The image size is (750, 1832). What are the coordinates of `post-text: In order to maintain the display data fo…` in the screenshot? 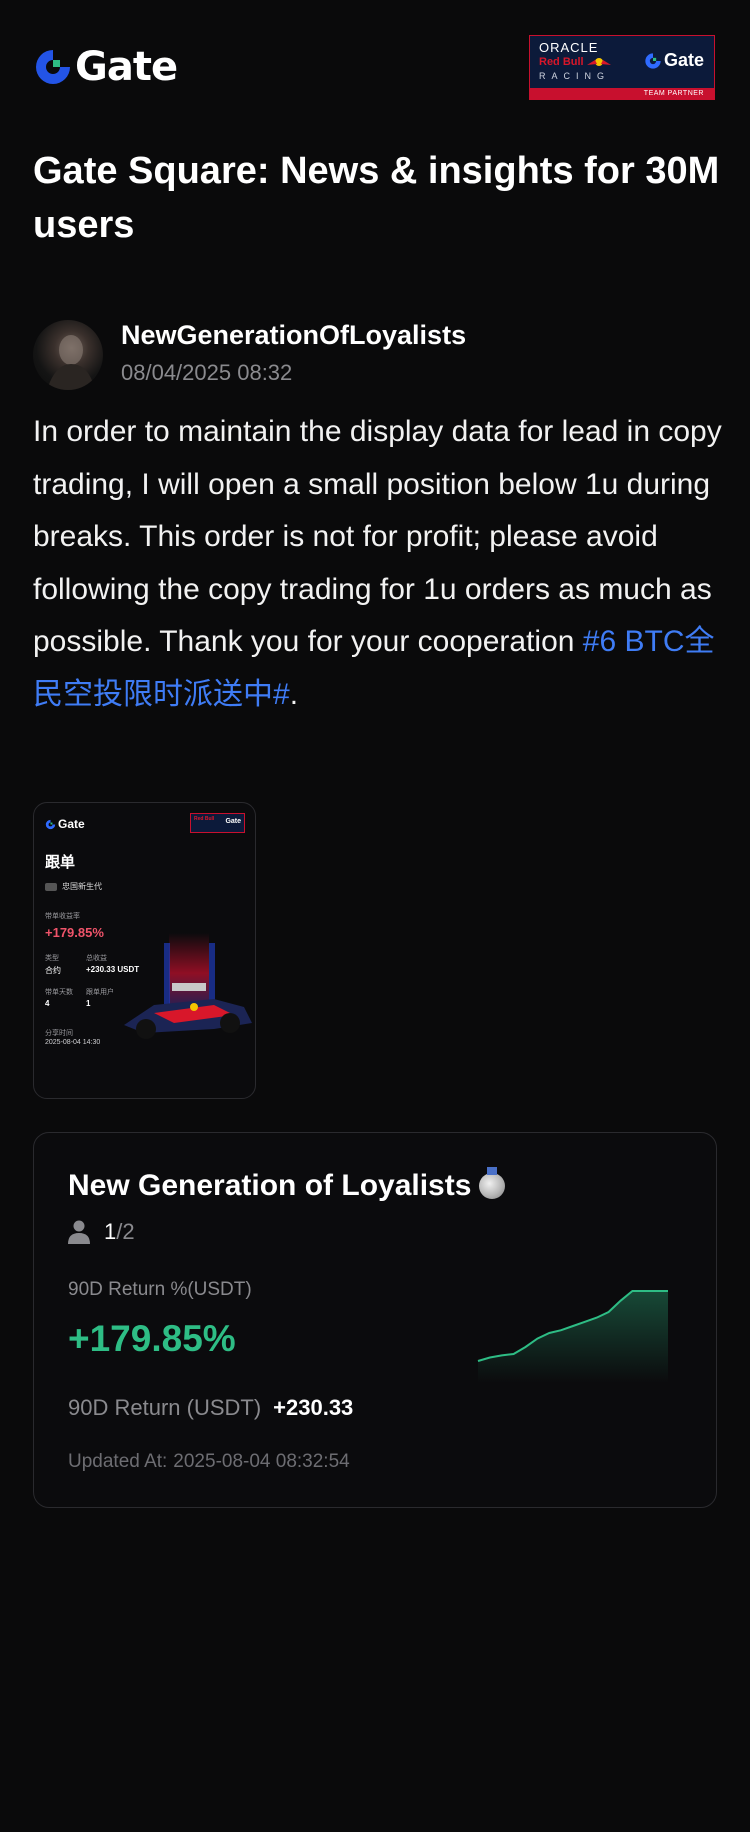 It's located at (377, 536).